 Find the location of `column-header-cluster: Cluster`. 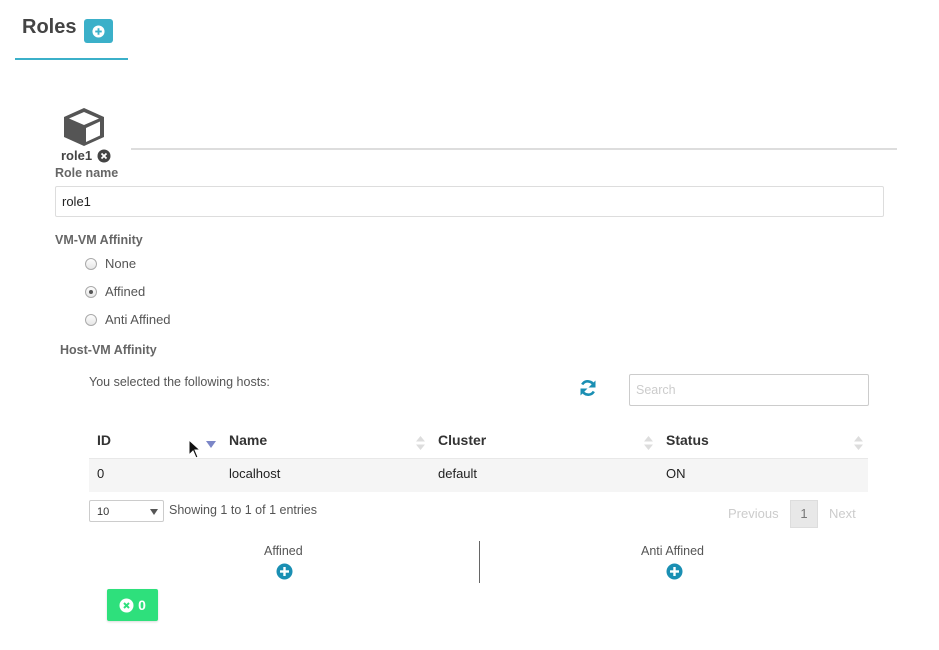

column-header-cluster: Cluster is located at coordinates (462, 440).